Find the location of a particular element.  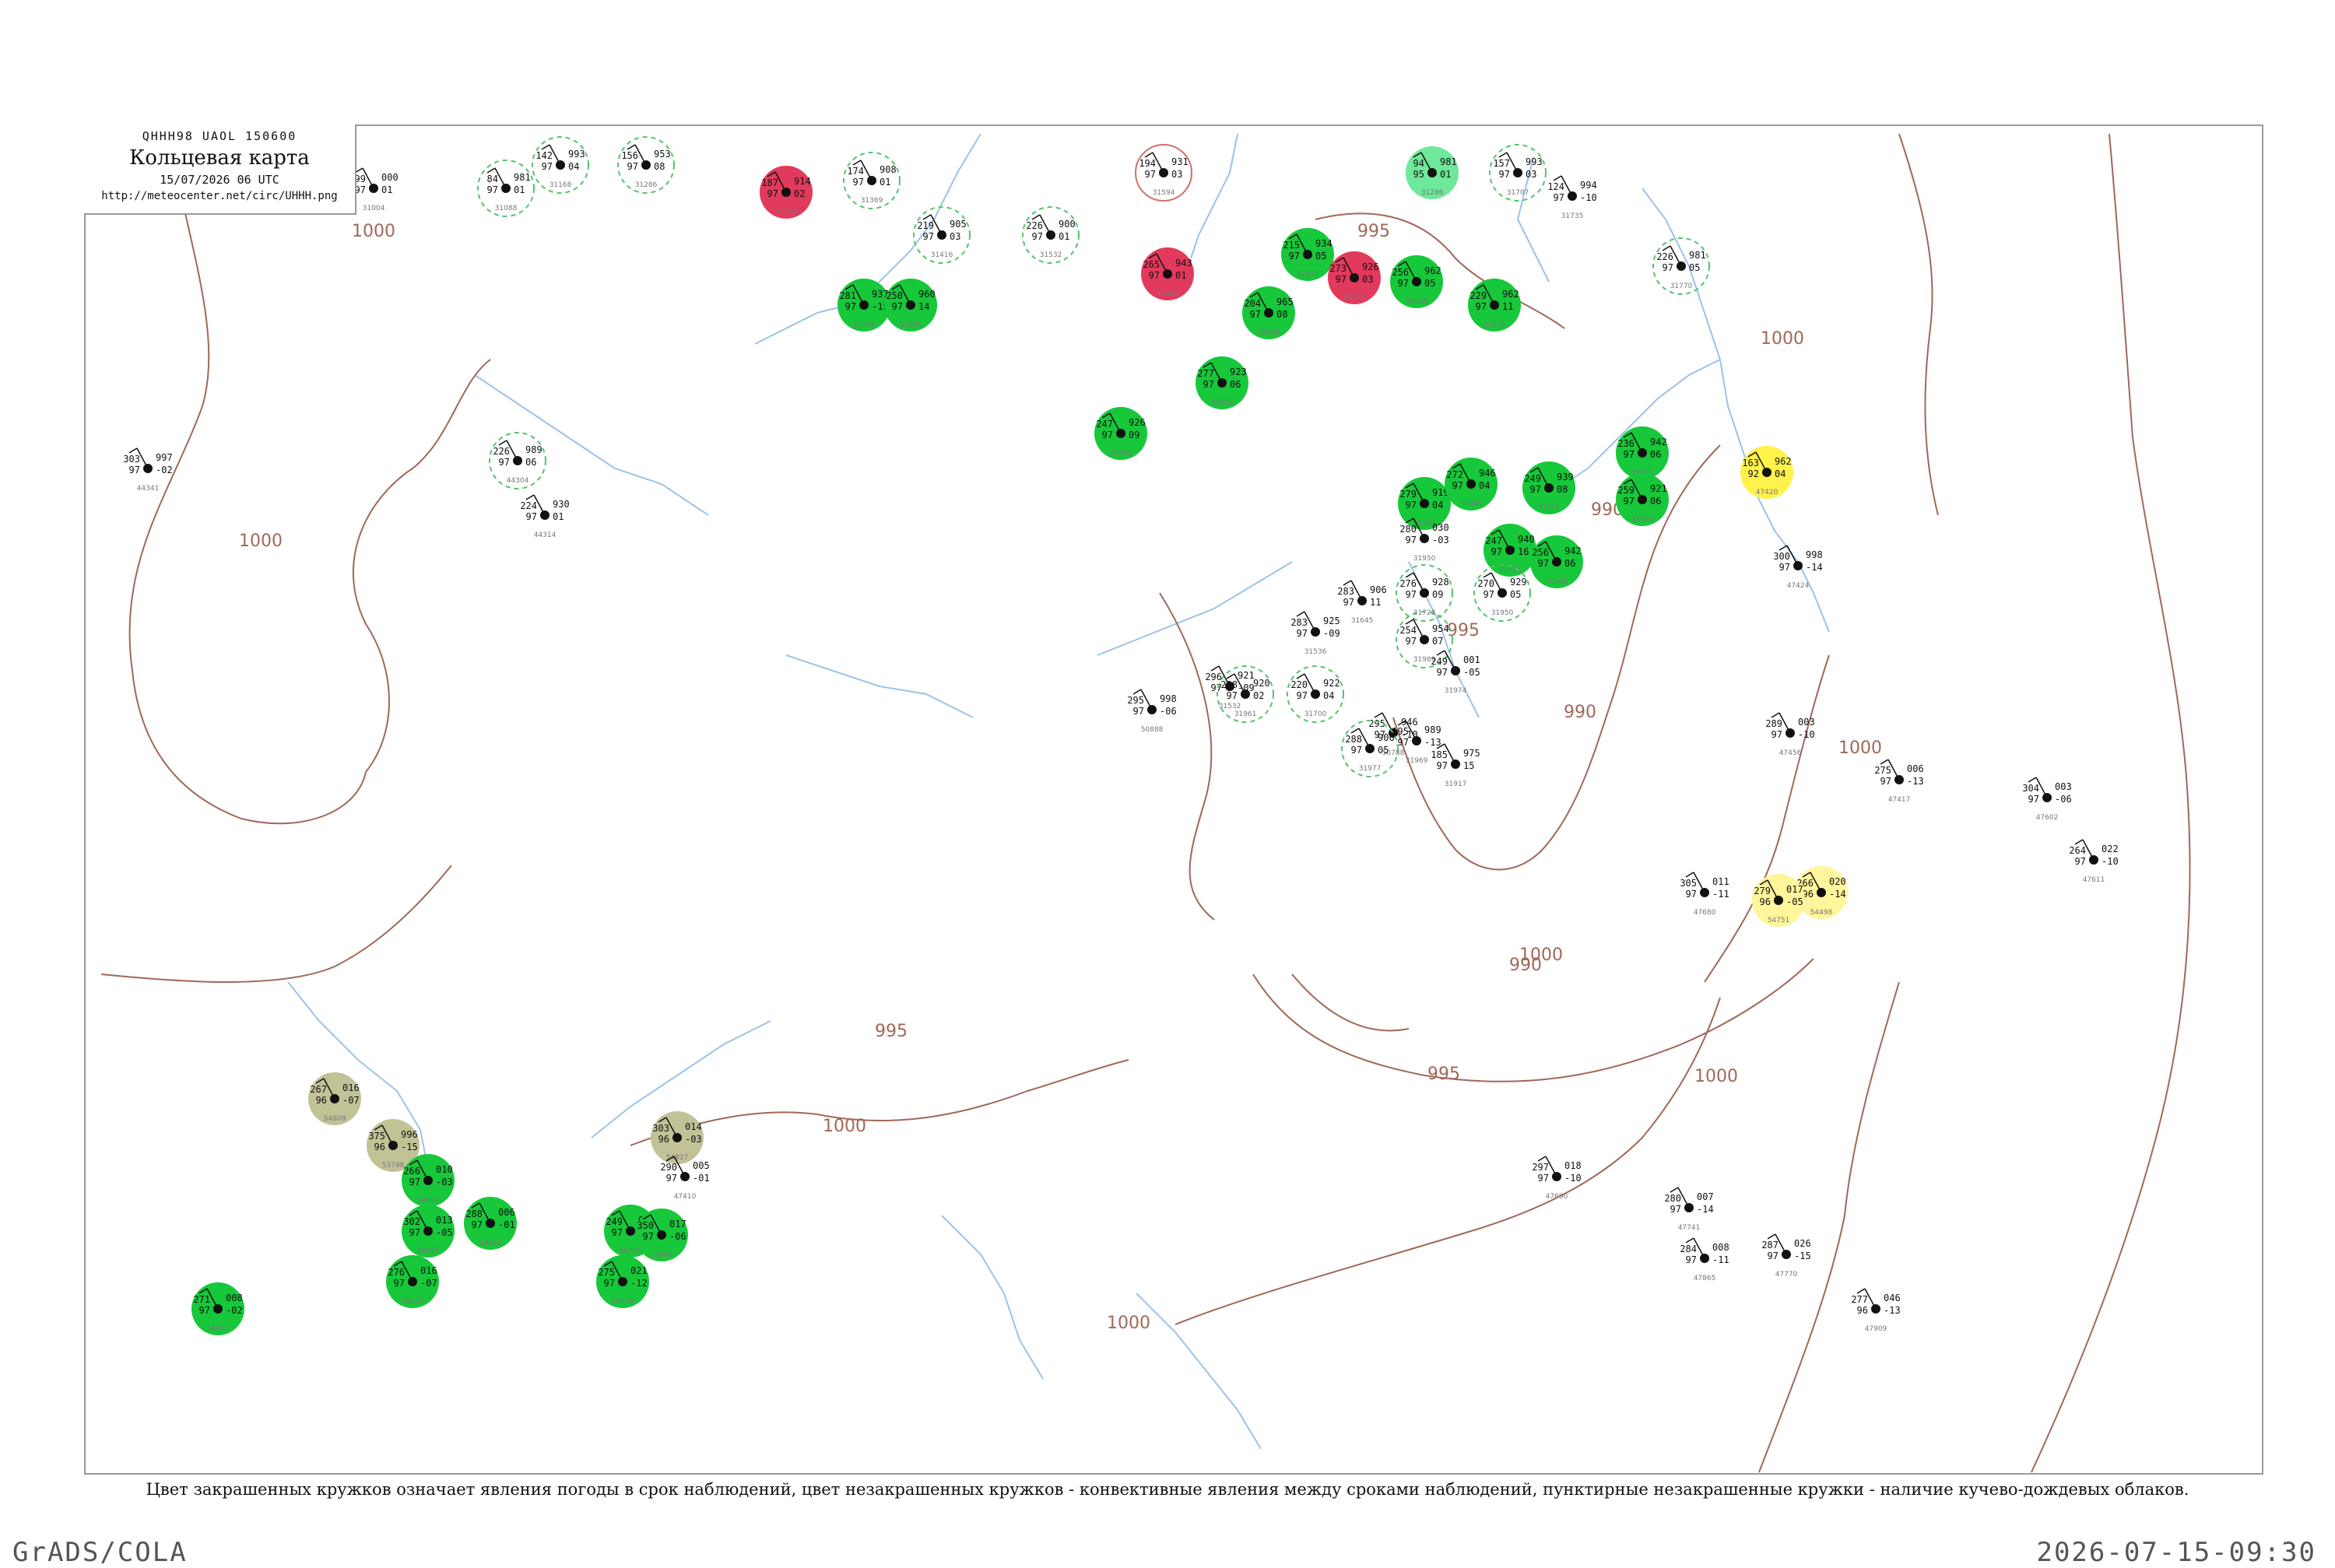

station-plot: 25997 921 06 31454 is located at coordinates (1642, 499).